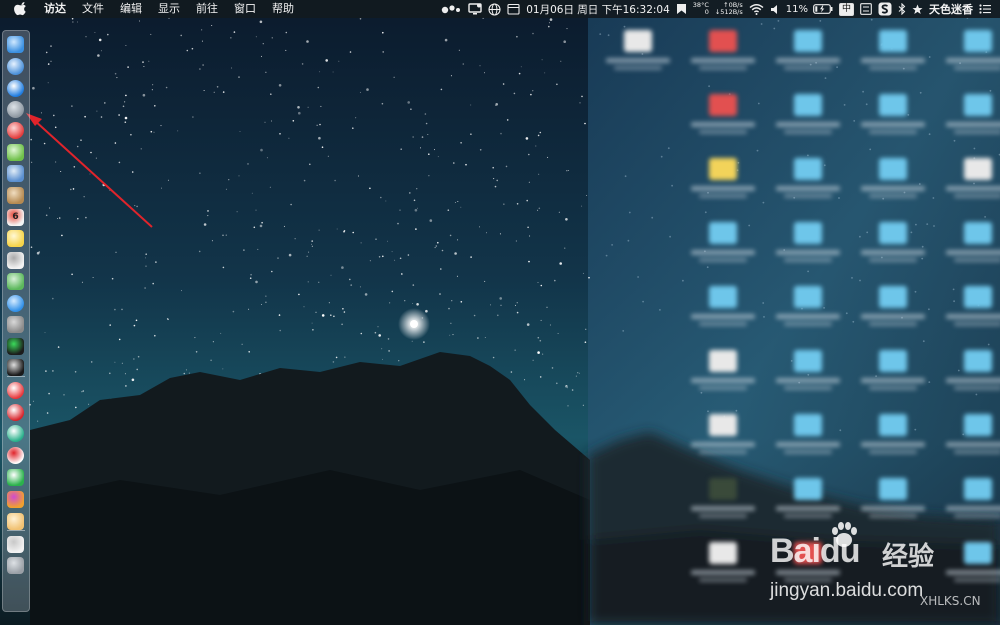 The width and height of the screenshot is (1000, 625). I want to click on dock-green-app-icon, so click(15, 433).